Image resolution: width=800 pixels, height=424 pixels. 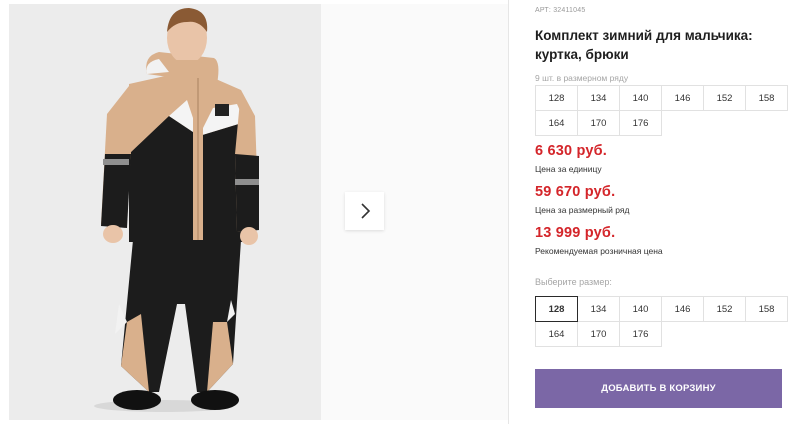 What do you see at coordinates (508, 212) in the screenshot?
I see `column-divider` at bounding box center [508, 212].